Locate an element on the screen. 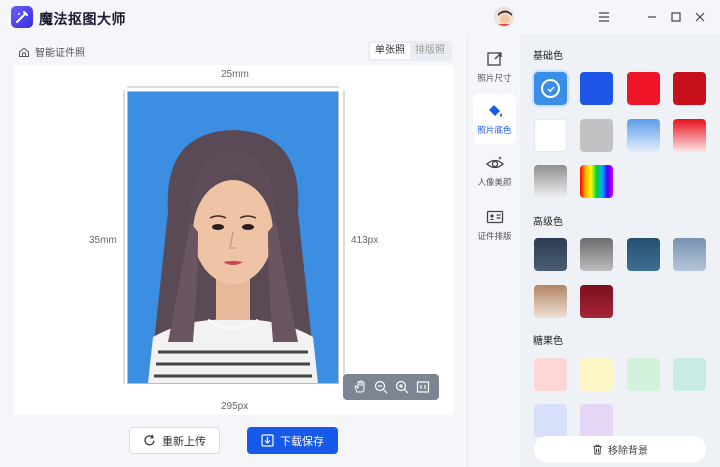 Image resolution: width=720 pixels, height=467 pixels. swatch-rainbow is located at coordinates (596, 181).